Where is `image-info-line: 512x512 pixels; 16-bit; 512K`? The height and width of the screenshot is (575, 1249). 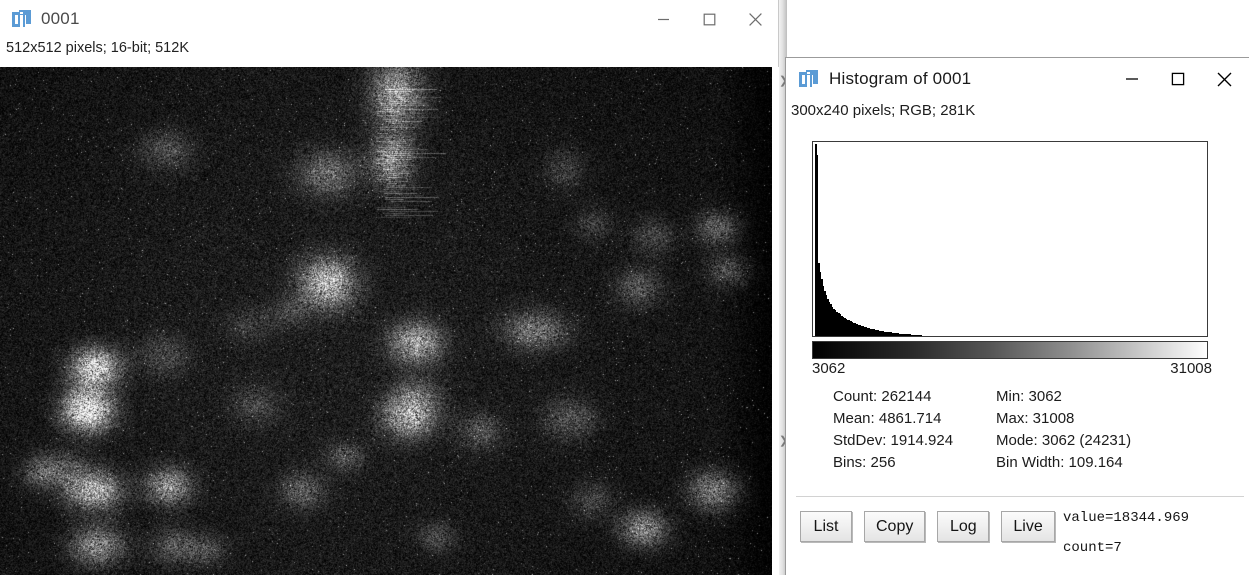
image-info-line: 512x512 pixels; 16-bit; 512K is located at coordinates (389, 49).